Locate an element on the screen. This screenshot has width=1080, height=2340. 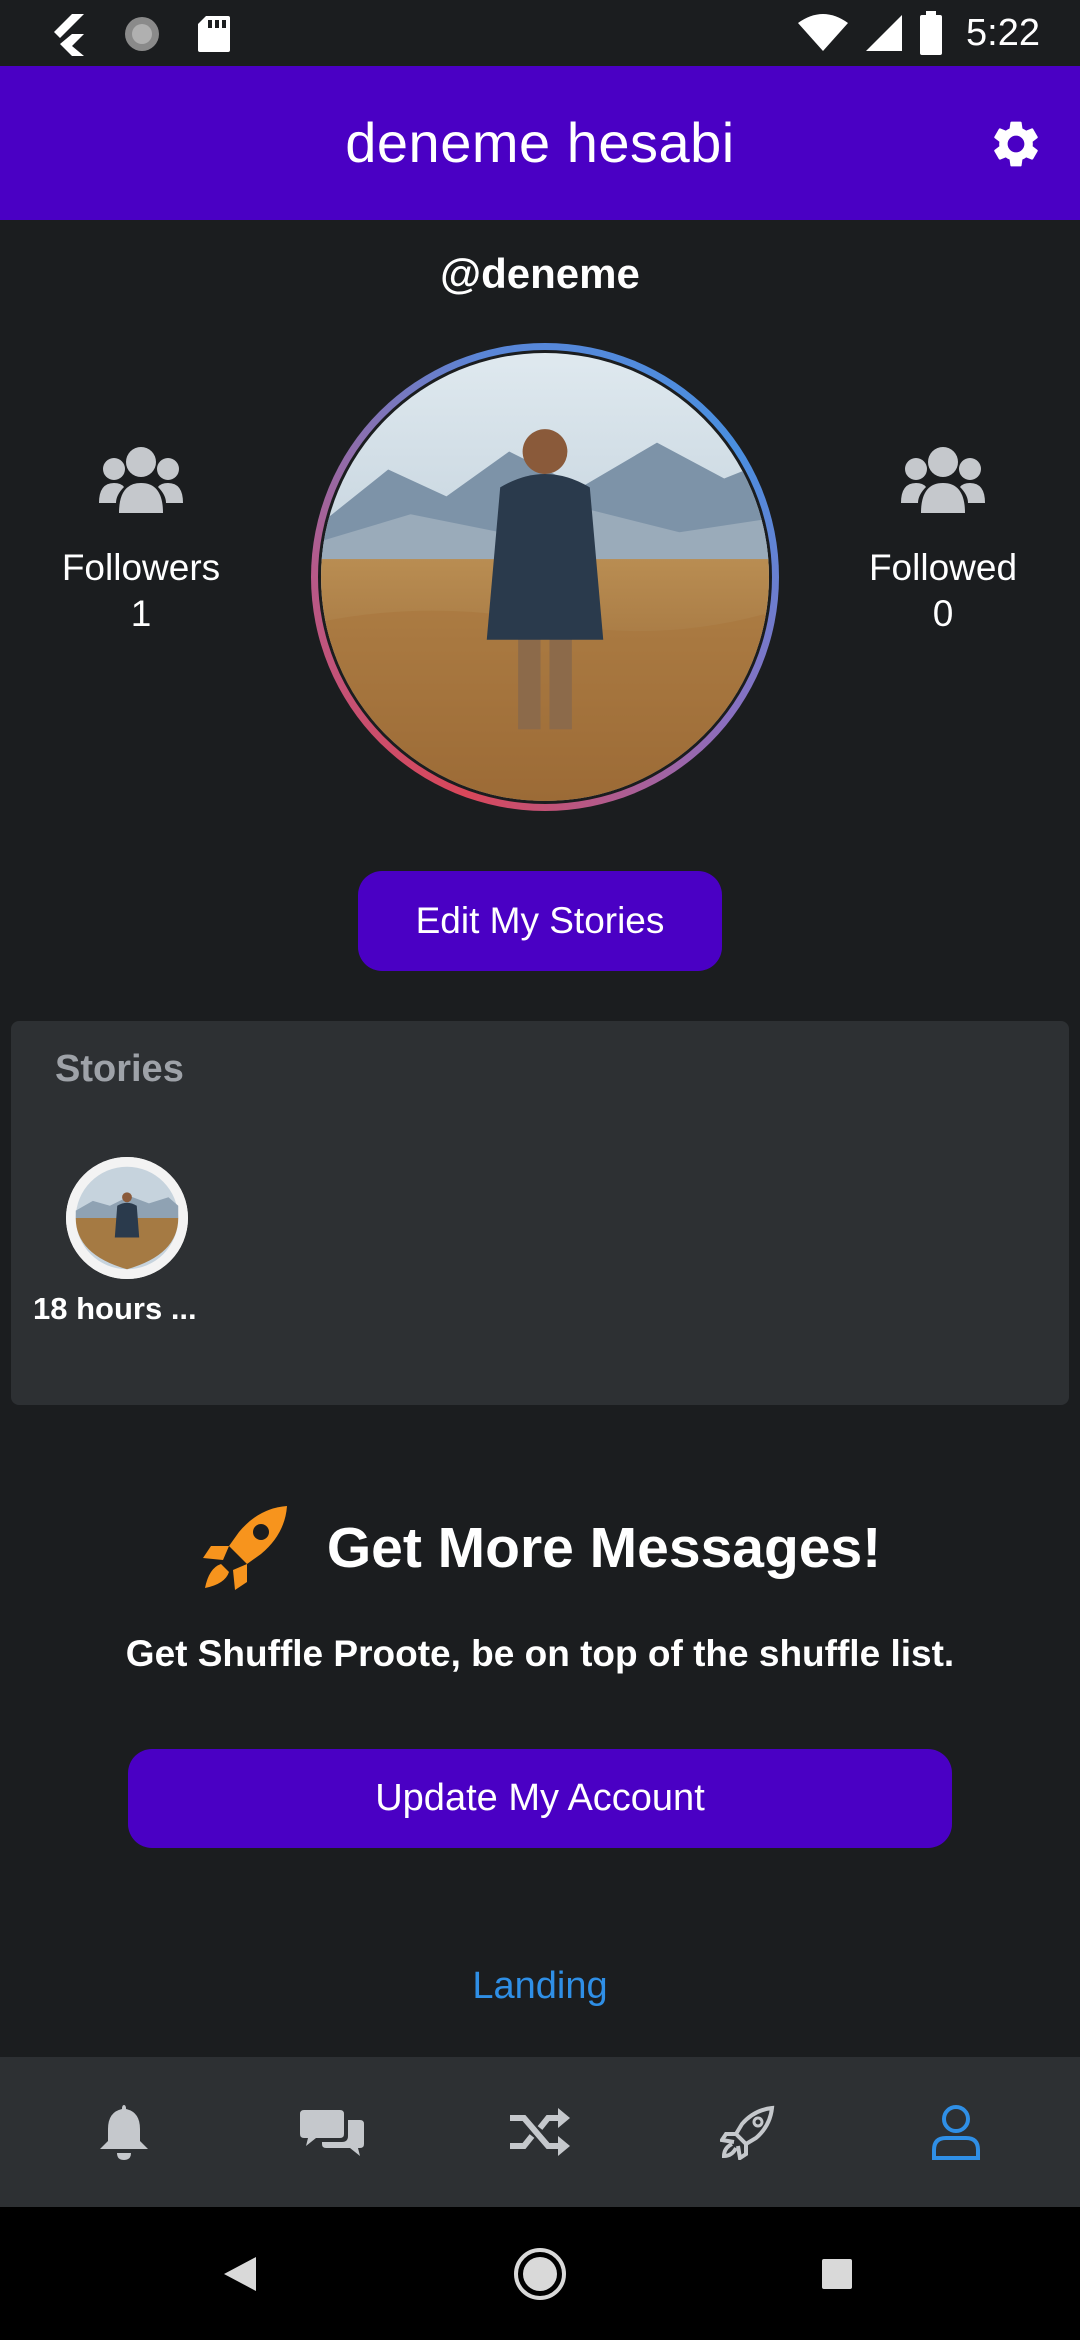
followed-stat: Followed 0 is located at coordinates (943, 540).